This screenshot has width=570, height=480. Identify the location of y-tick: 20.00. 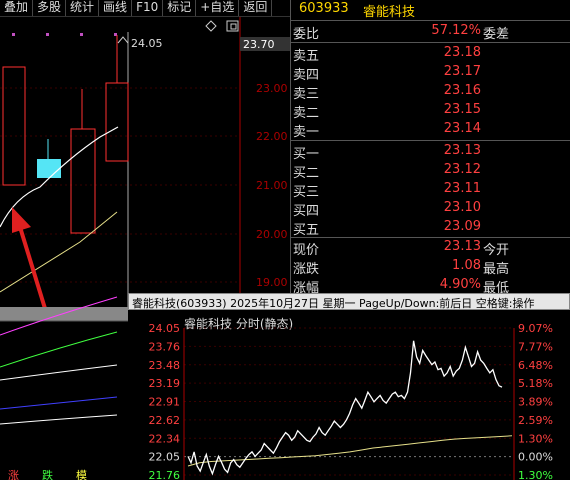
(272, 234).